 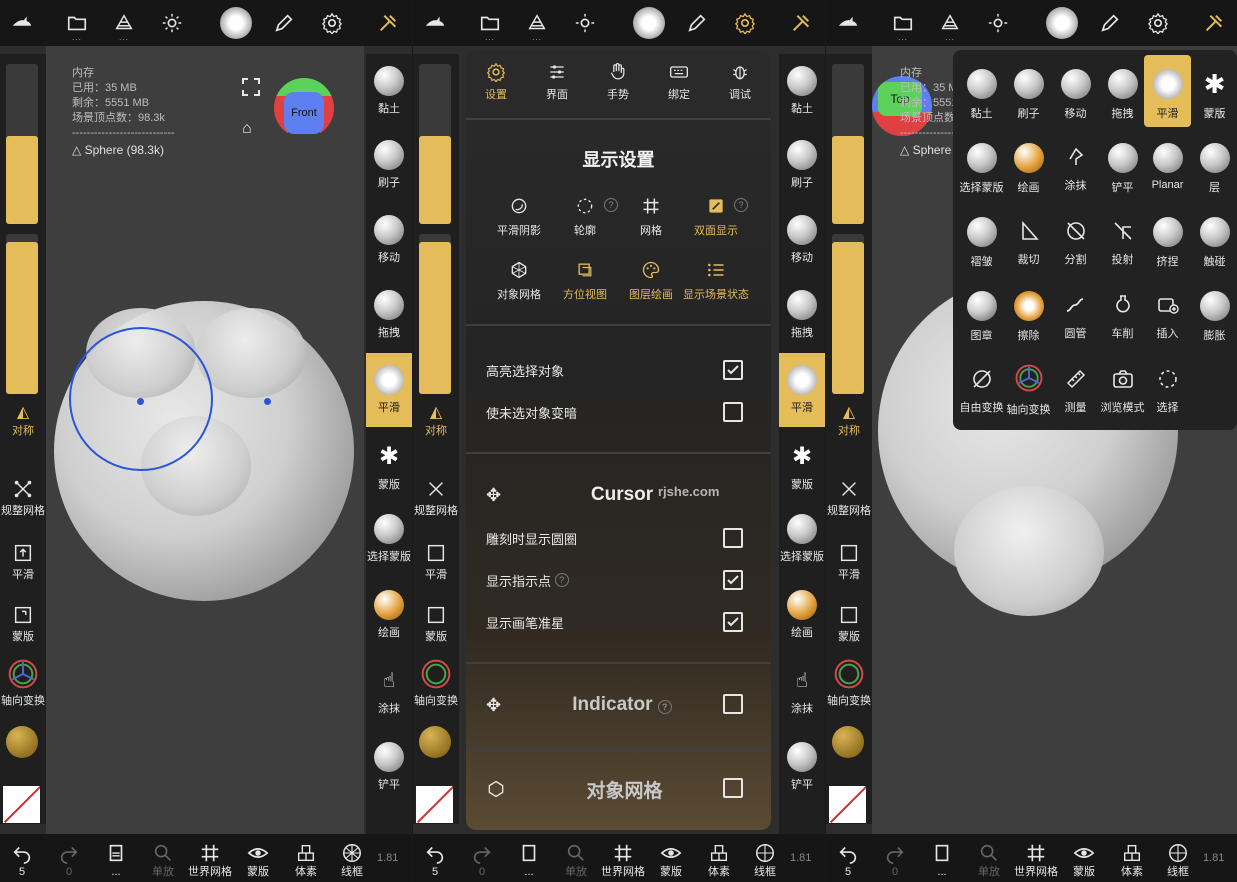 I want to click on option-scene-status: 显示场景状态, so click(x=716, y=281).